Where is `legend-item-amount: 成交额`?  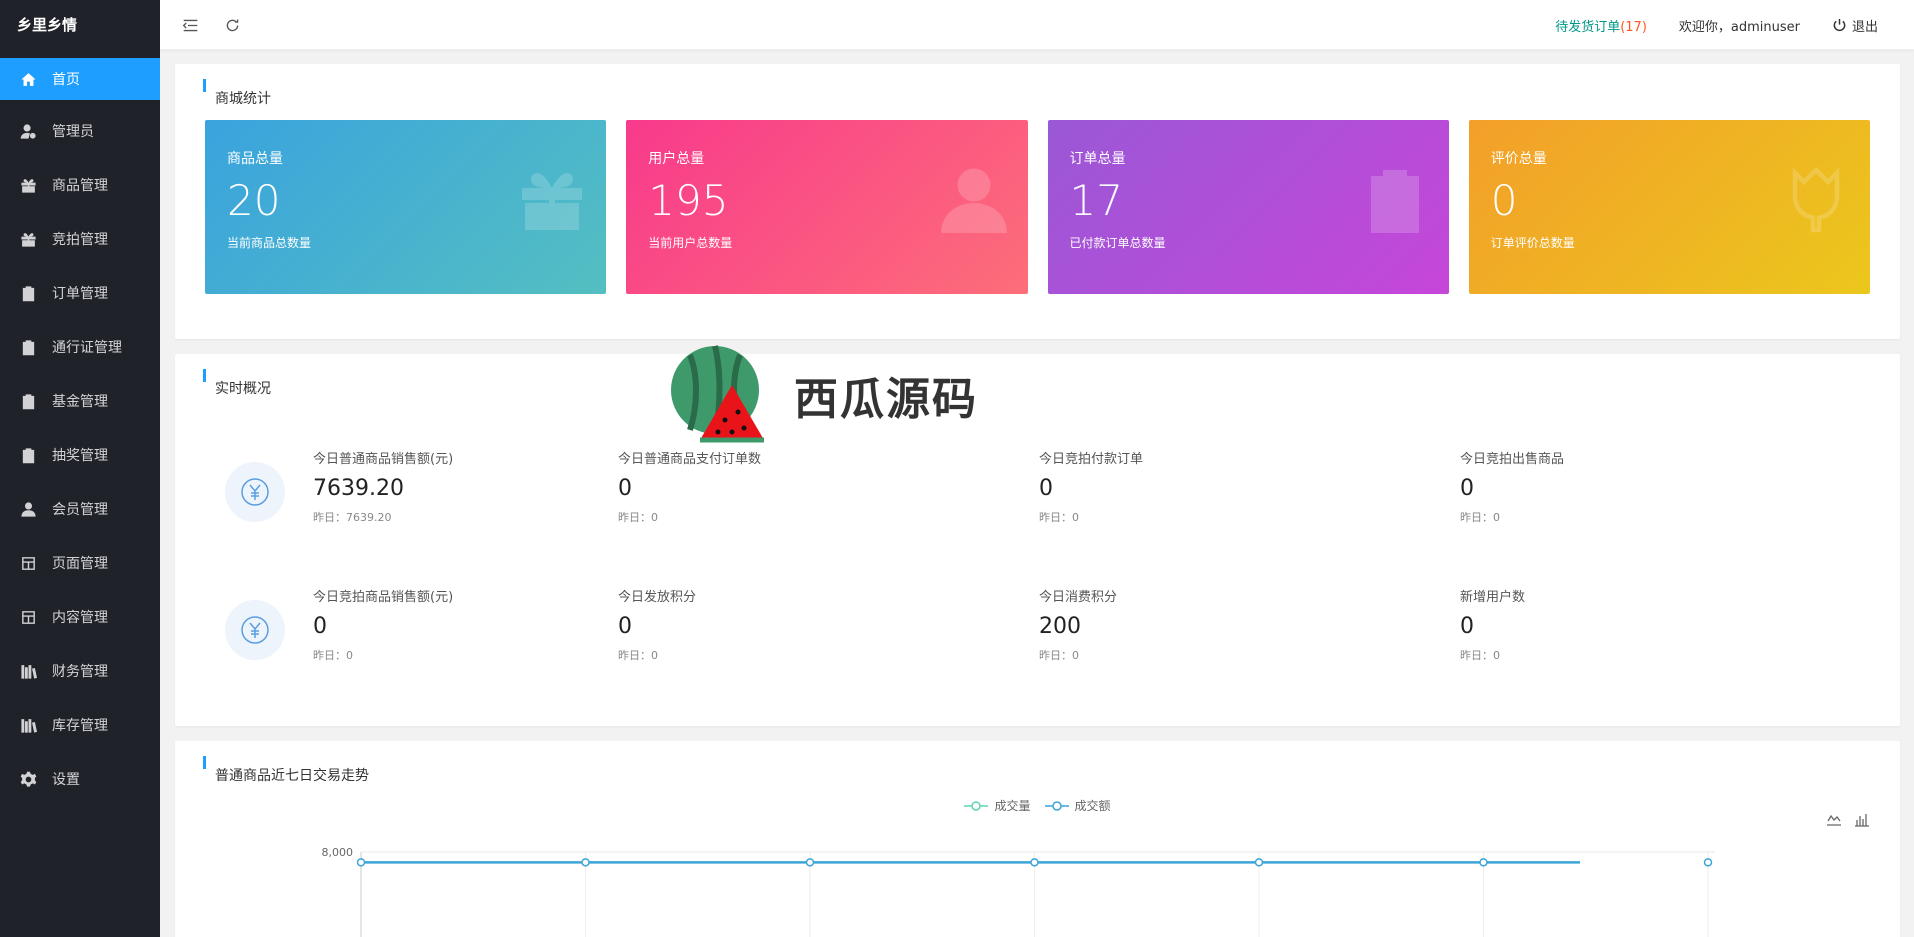 legend-item-amount: 成交额 is located at coordinates (1077, 805).